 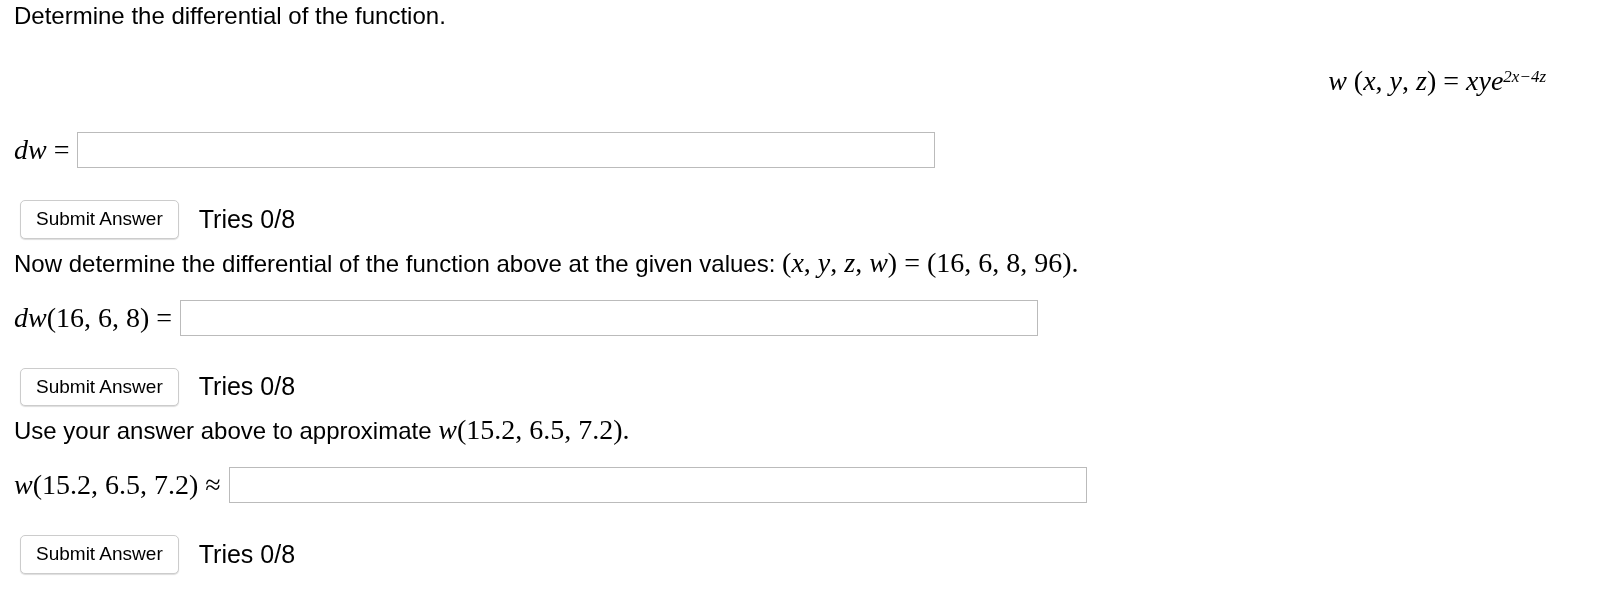 I want to click on formula: w (x, y, z) = xye$^{2x−4z}$, so click(x=1437, y=81).